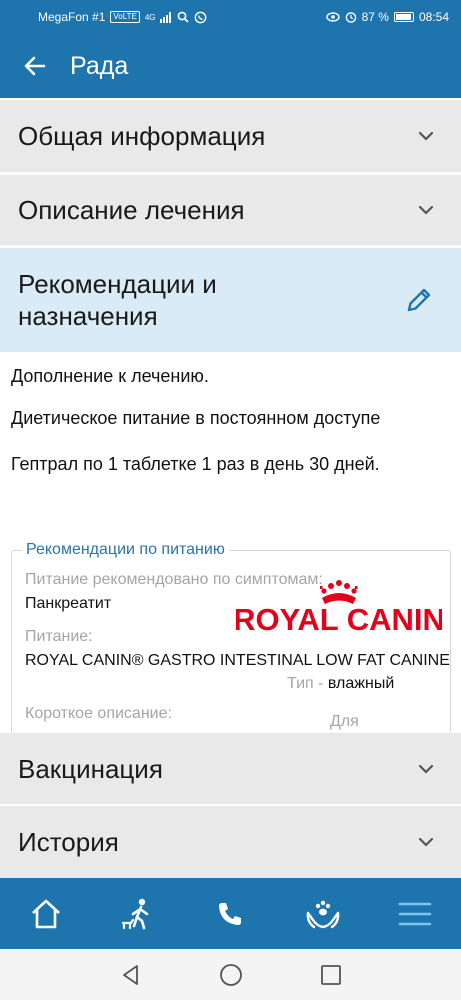  I want to click on royal-canin-logo-text: ROYAL CANIN, so click(339, 619).